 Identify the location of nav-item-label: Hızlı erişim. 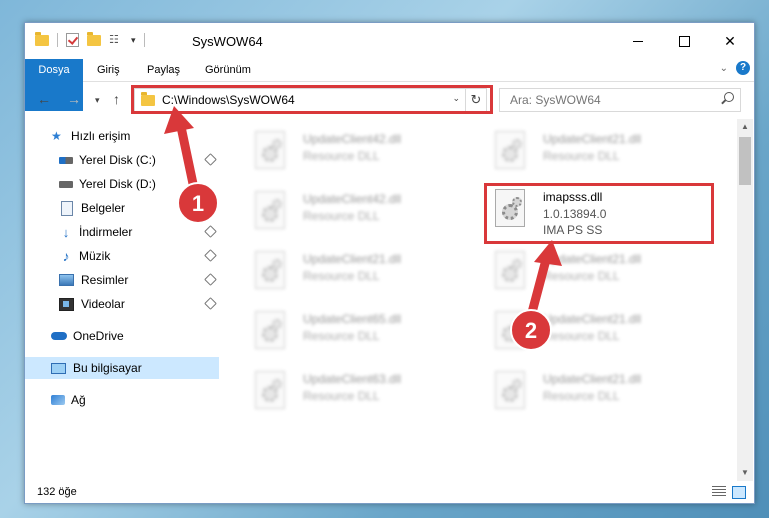
(101, 136).